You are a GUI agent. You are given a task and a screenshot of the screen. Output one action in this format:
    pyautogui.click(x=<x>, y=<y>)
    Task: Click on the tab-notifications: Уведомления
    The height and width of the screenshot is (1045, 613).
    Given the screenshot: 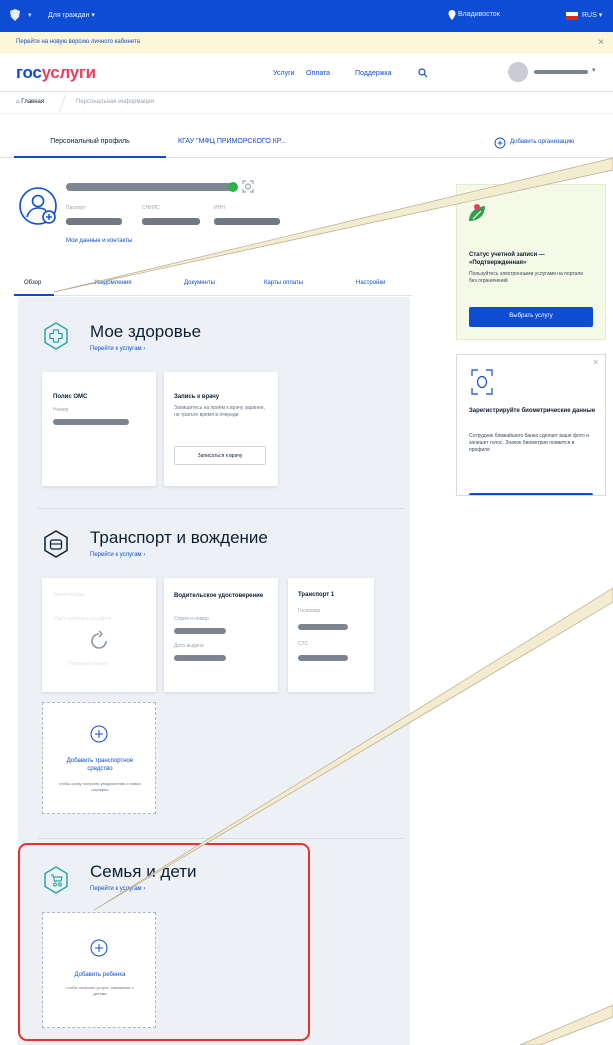 What is the action you would take?
    pyautogui.click(x=113, y=283)
    